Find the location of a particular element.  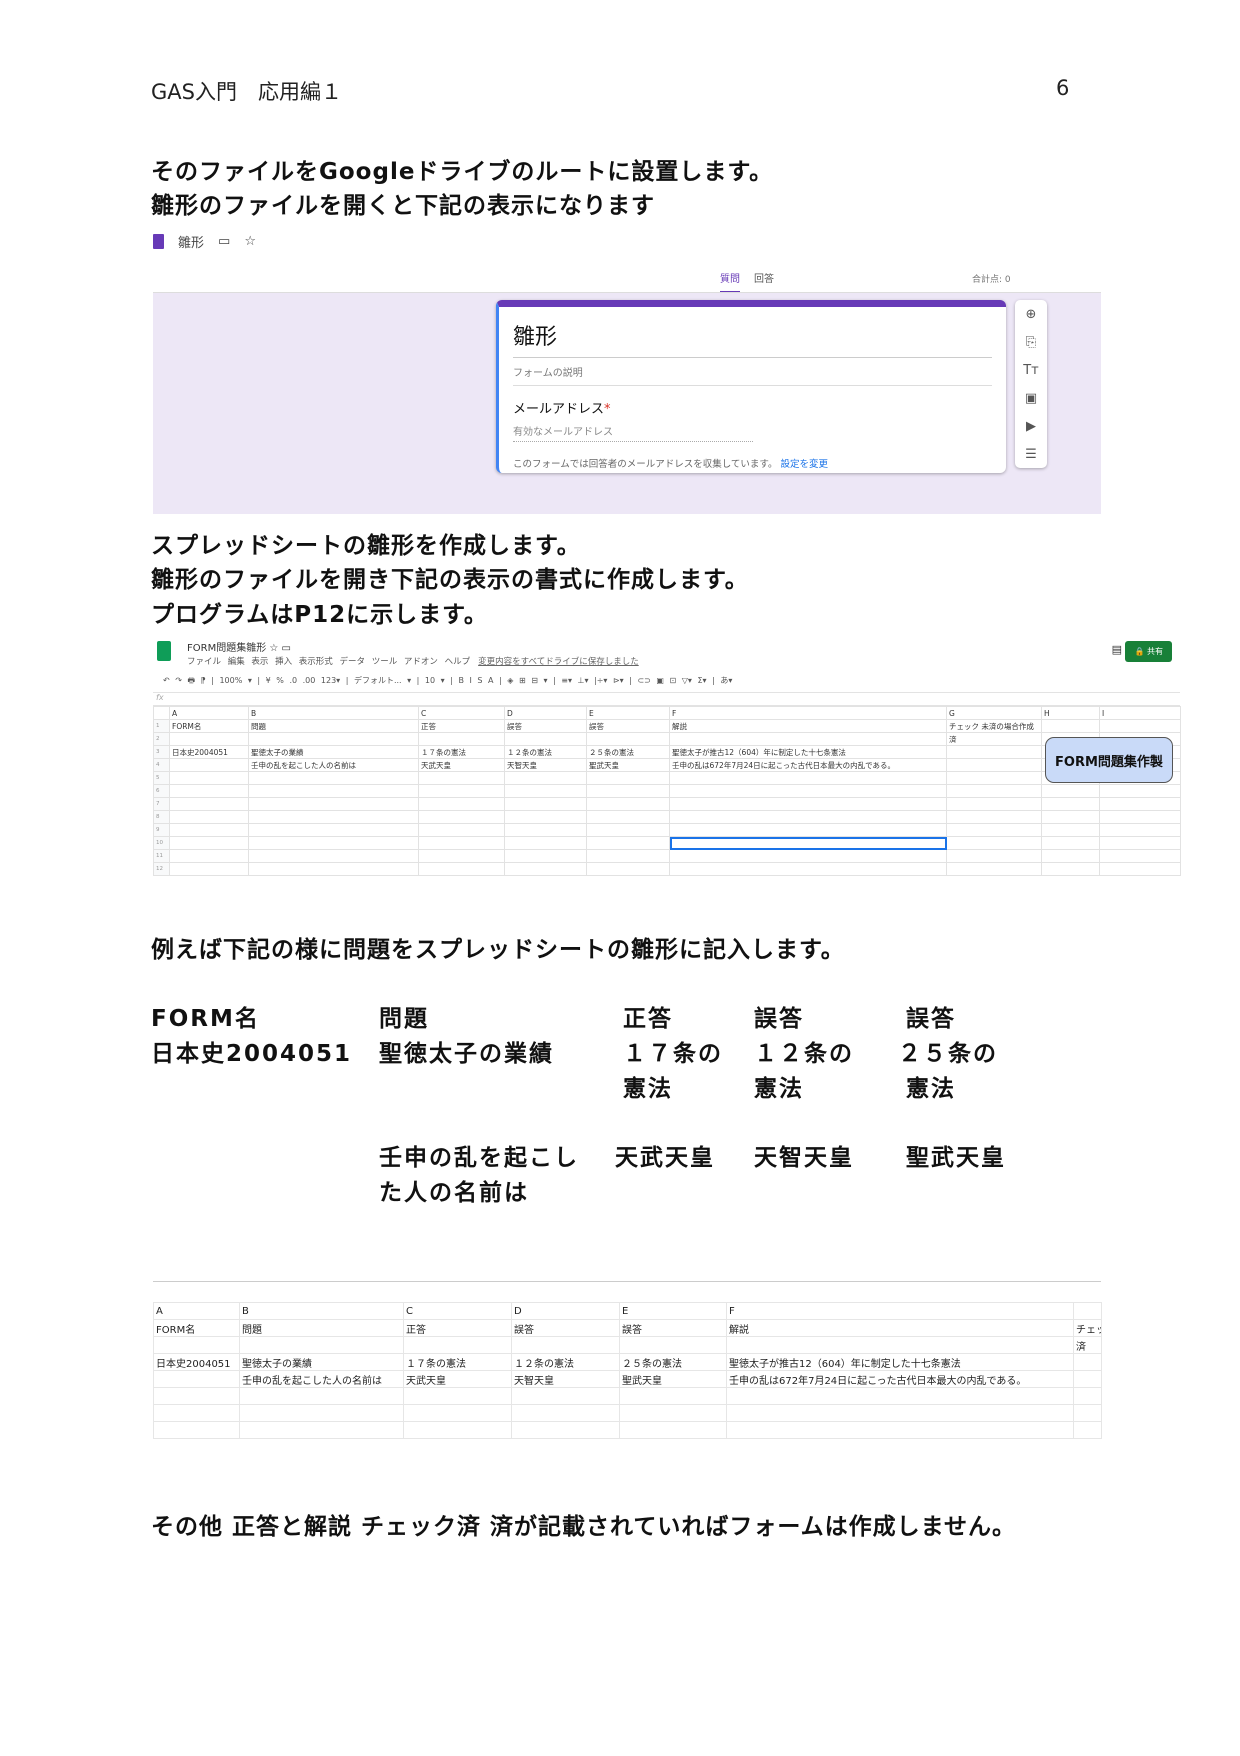

add-question-icon: ⊕ is located at coordinates (1031, 314).